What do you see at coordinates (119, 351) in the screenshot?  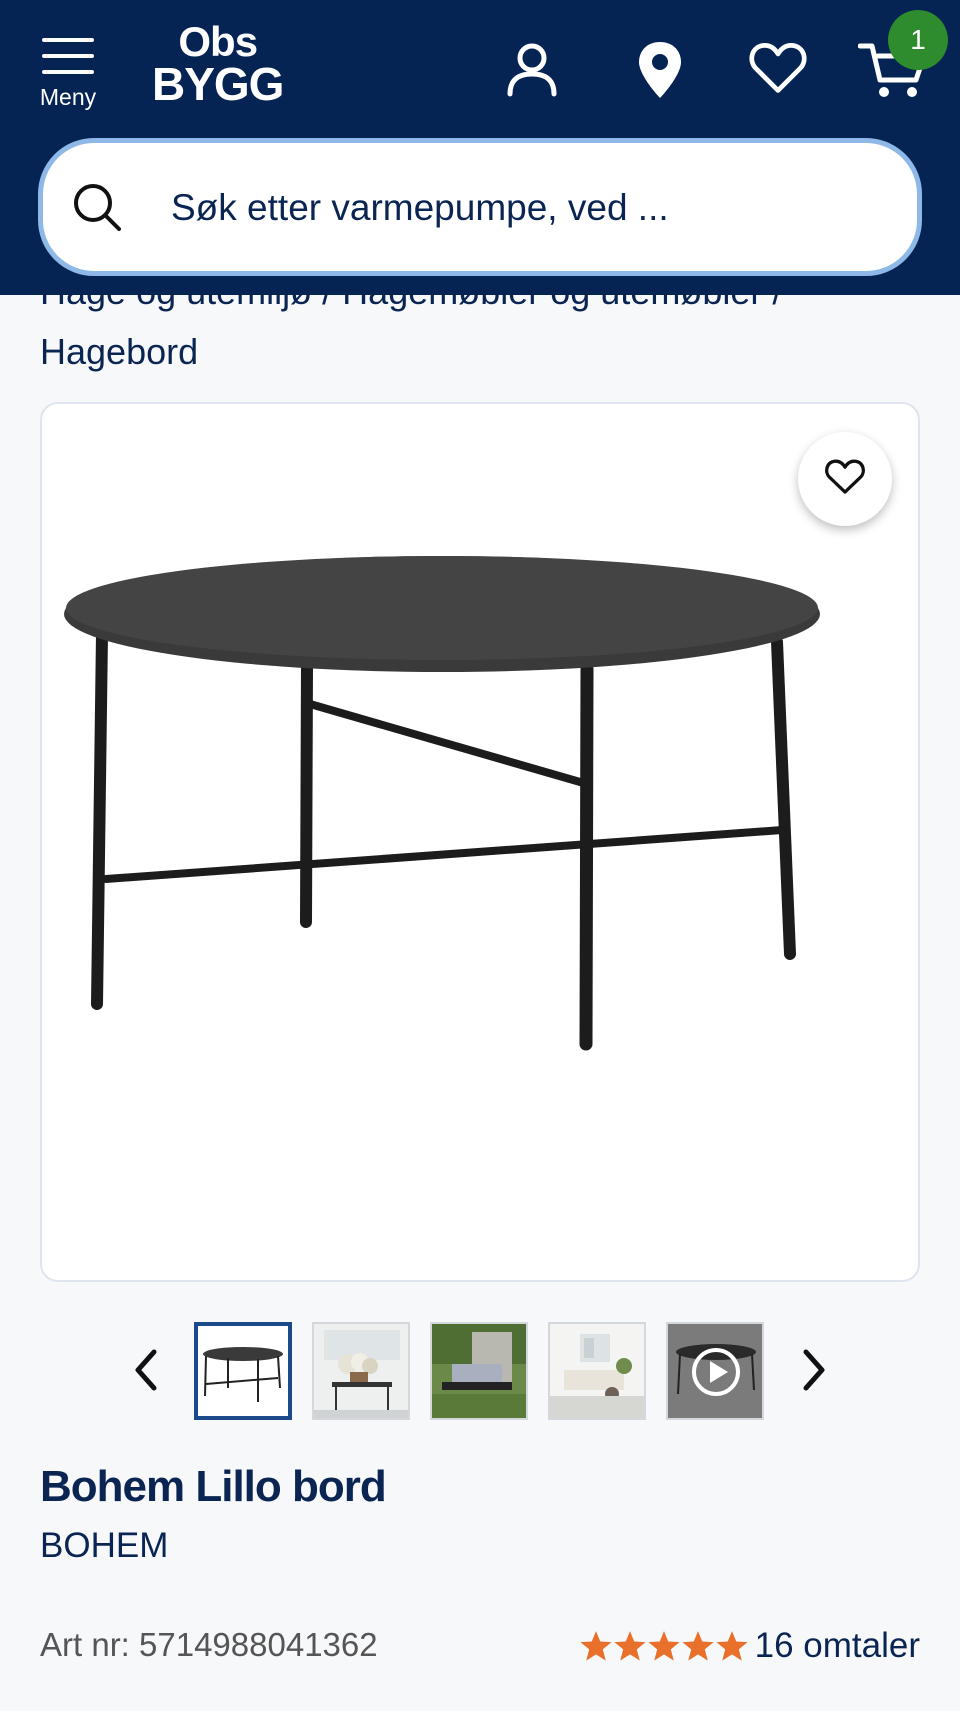 I see `breadcrumb-current: Hagebord` at bounding box center [119, 351].